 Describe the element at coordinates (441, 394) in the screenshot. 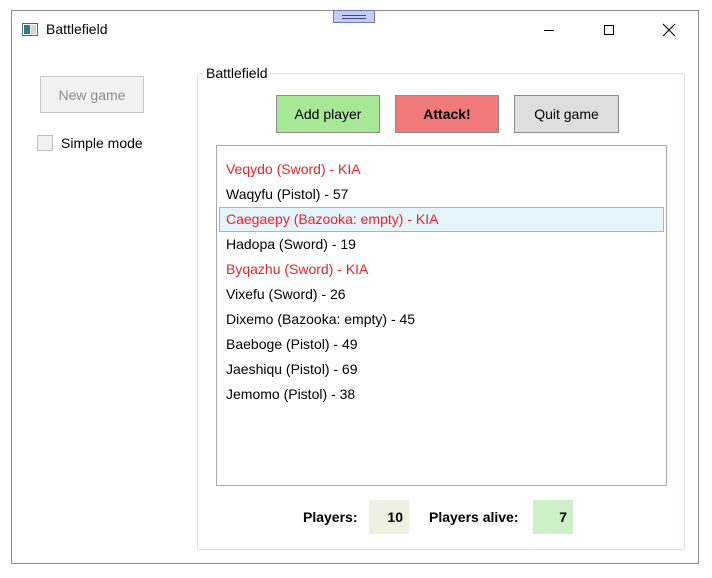

I see `player-list-item: Jemomo (Pistol) - 38` at that location.